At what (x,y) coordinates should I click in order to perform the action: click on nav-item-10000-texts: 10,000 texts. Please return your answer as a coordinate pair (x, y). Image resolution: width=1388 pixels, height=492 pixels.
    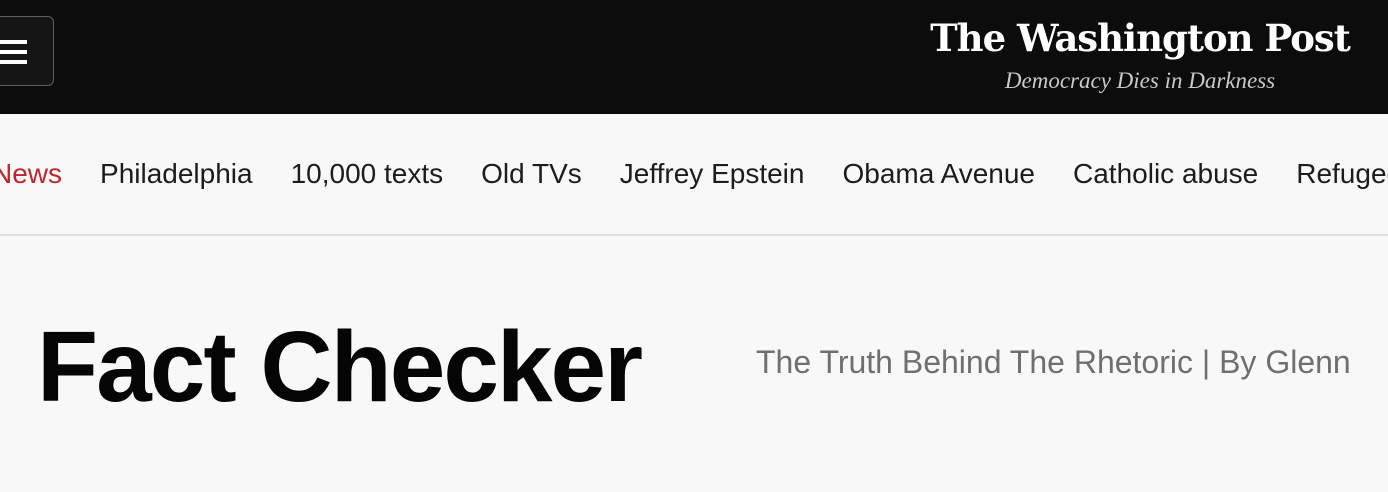
    Looking at the image, I should click on (367, 174).